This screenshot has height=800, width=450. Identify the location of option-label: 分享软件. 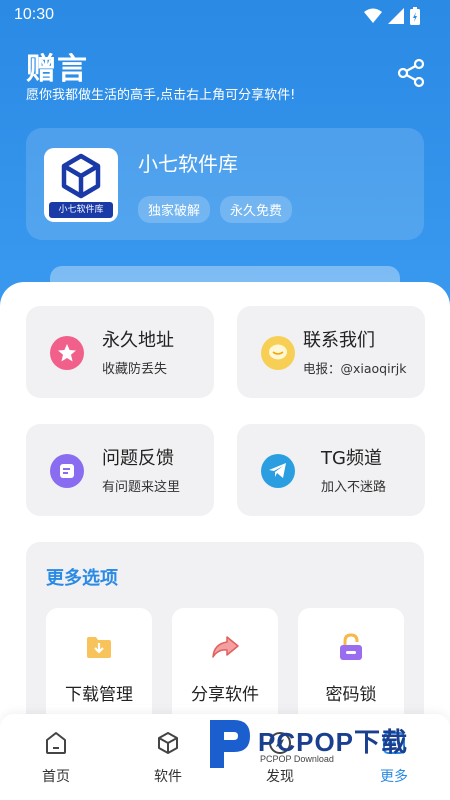
(225, 695).